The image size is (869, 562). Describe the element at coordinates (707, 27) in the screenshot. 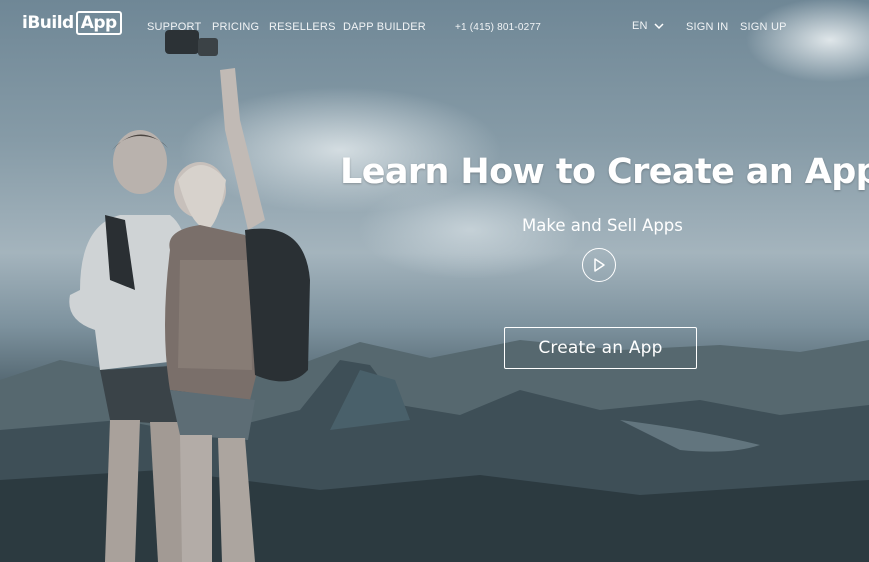

I see `sign-in-link: SIGN IN` at that location.